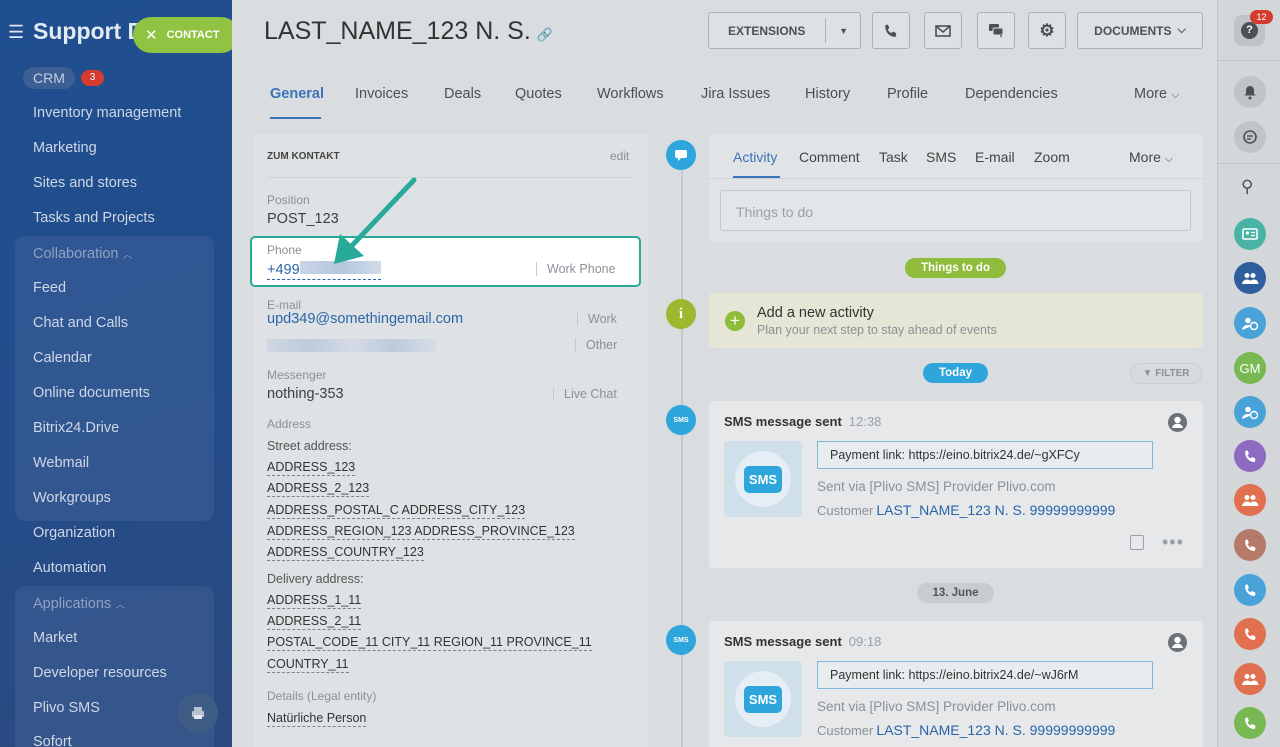 This screenshot has width=1280, height=747. I want to click on sidebar-group-applications: Applications ︿, so click(79, 604).